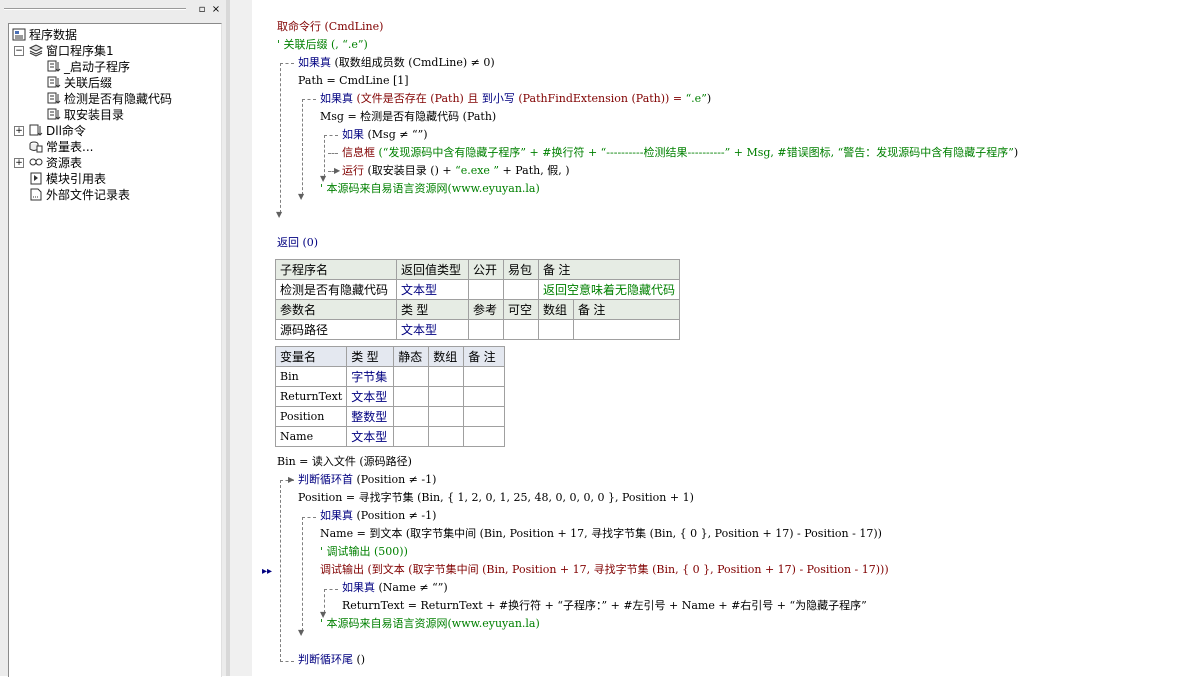 This screenshot has width=1195, height=677. Describe the element at coordinates (609, 289) in the screenshot. I see `sub-note-cell: 返回空意味着无隐藏代码` at that location.